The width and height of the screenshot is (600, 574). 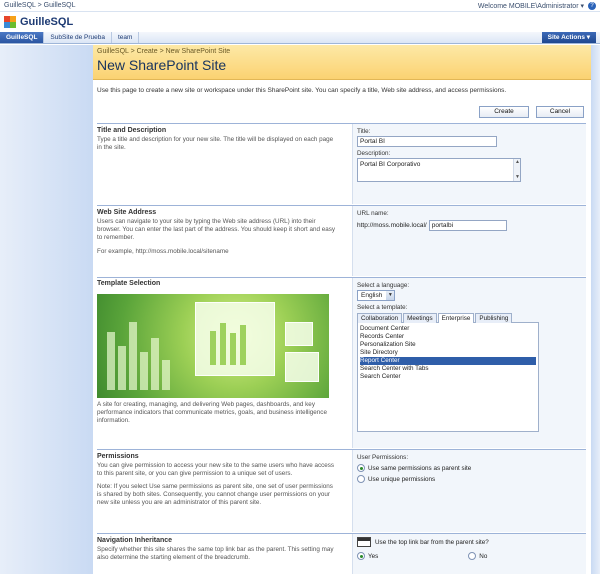 I want to click on description-label: Description:, so click(x=374, y=153).